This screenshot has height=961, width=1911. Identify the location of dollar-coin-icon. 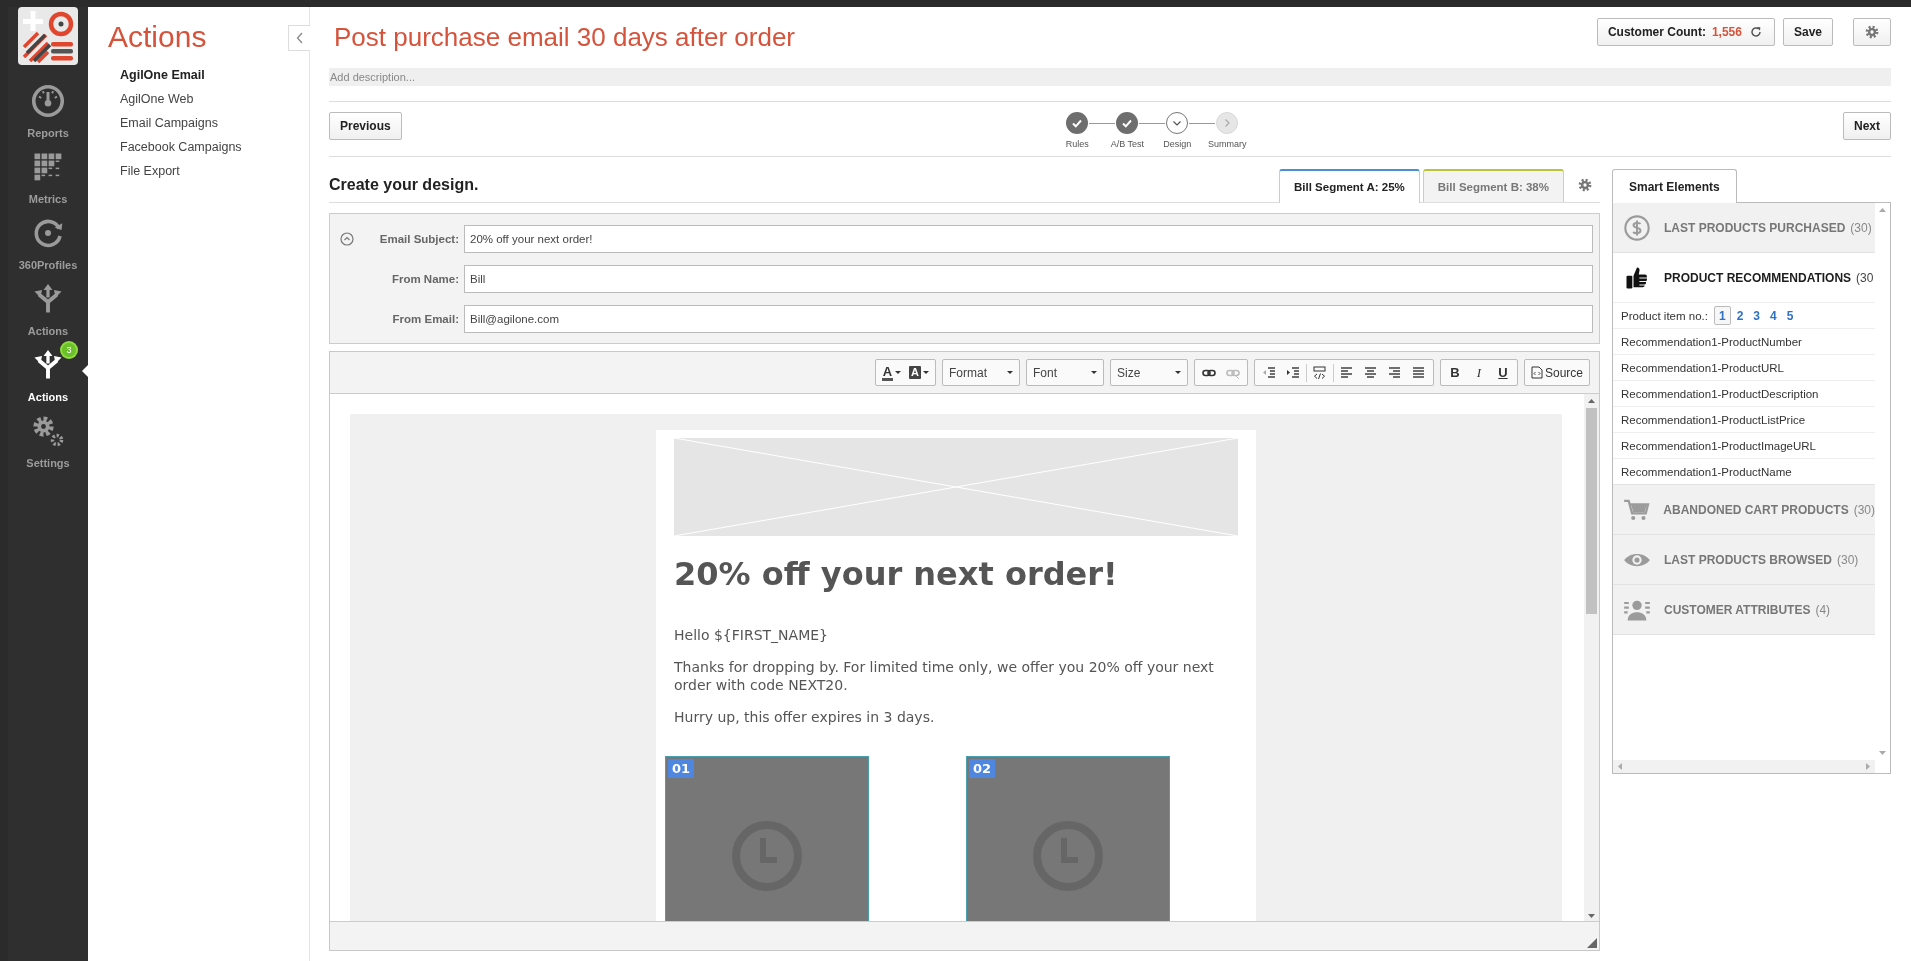
(1637, 227).